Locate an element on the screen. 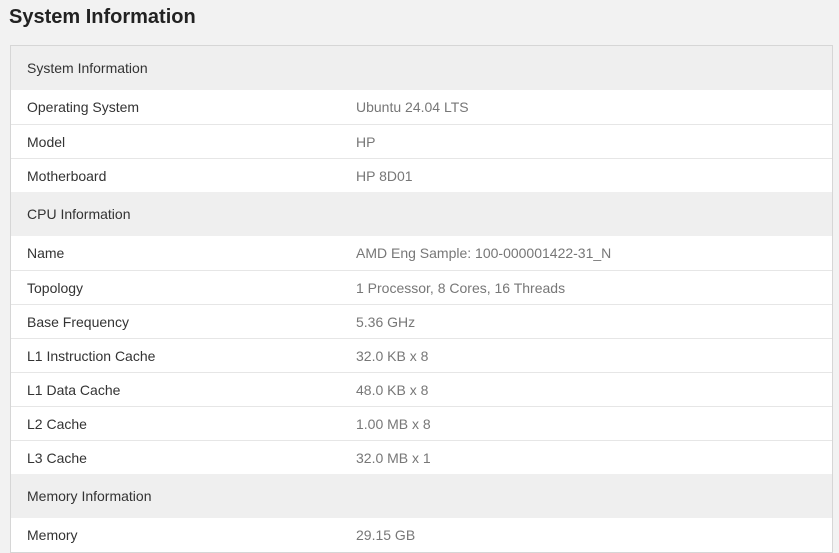  table-row: Name AMD Eng Sample: 100-000001422-31_N is located at coordinates (421, 253).